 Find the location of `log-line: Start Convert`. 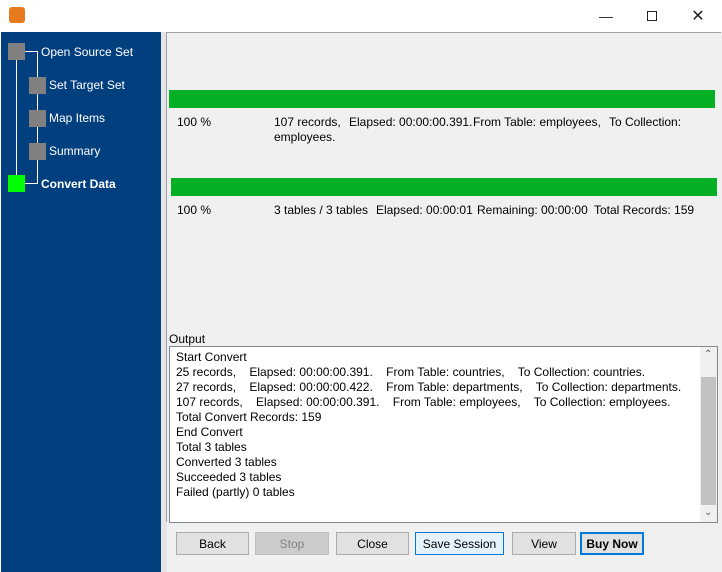

log-line: Start Convert is located at coordinates (211, 357).